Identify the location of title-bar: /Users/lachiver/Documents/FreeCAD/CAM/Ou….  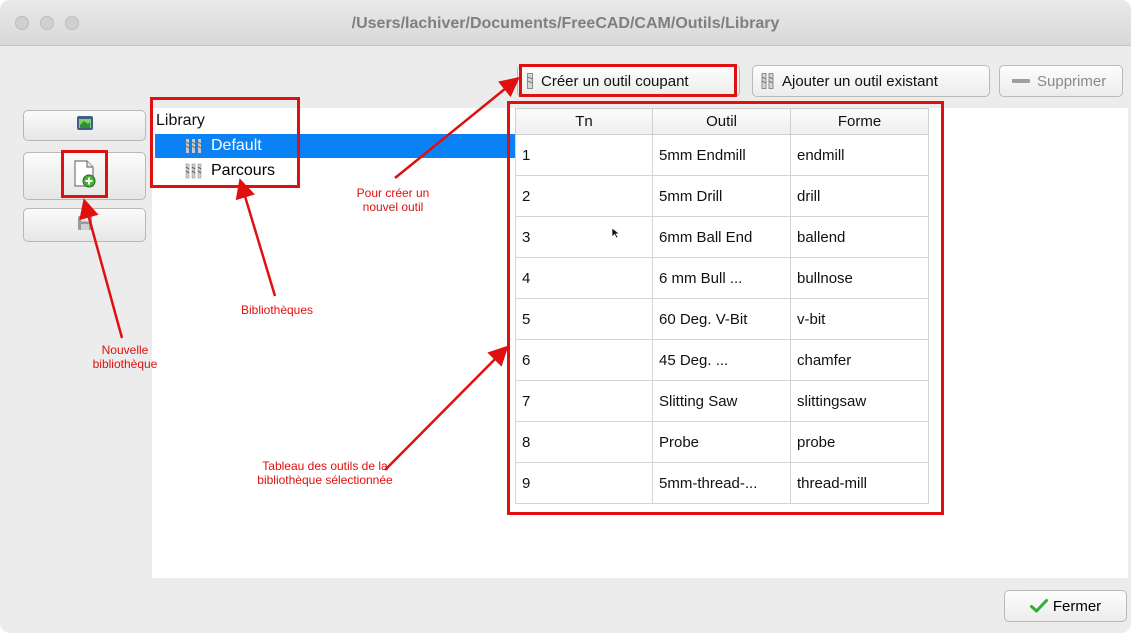
(565, 23).